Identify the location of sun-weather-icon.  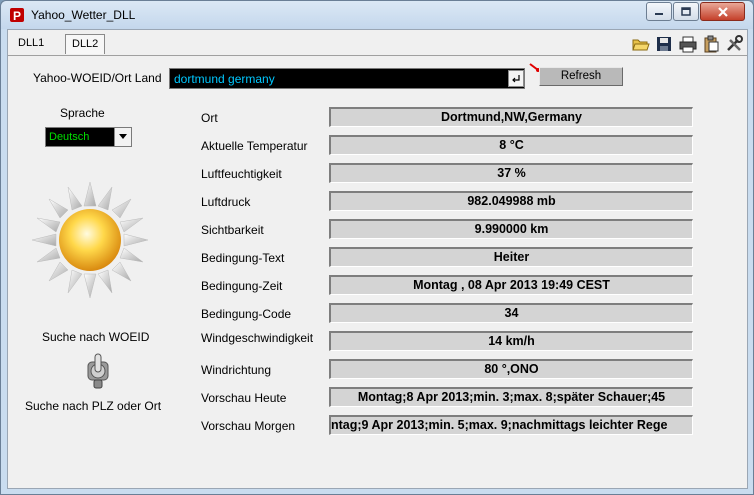
(90, 240).